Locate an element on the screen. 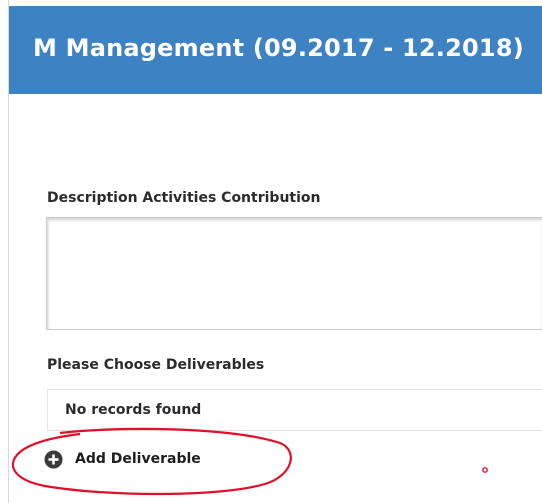 This screenshot has width=542, height=503. deliverables-table: No records found is located at coordinates (294, 410).